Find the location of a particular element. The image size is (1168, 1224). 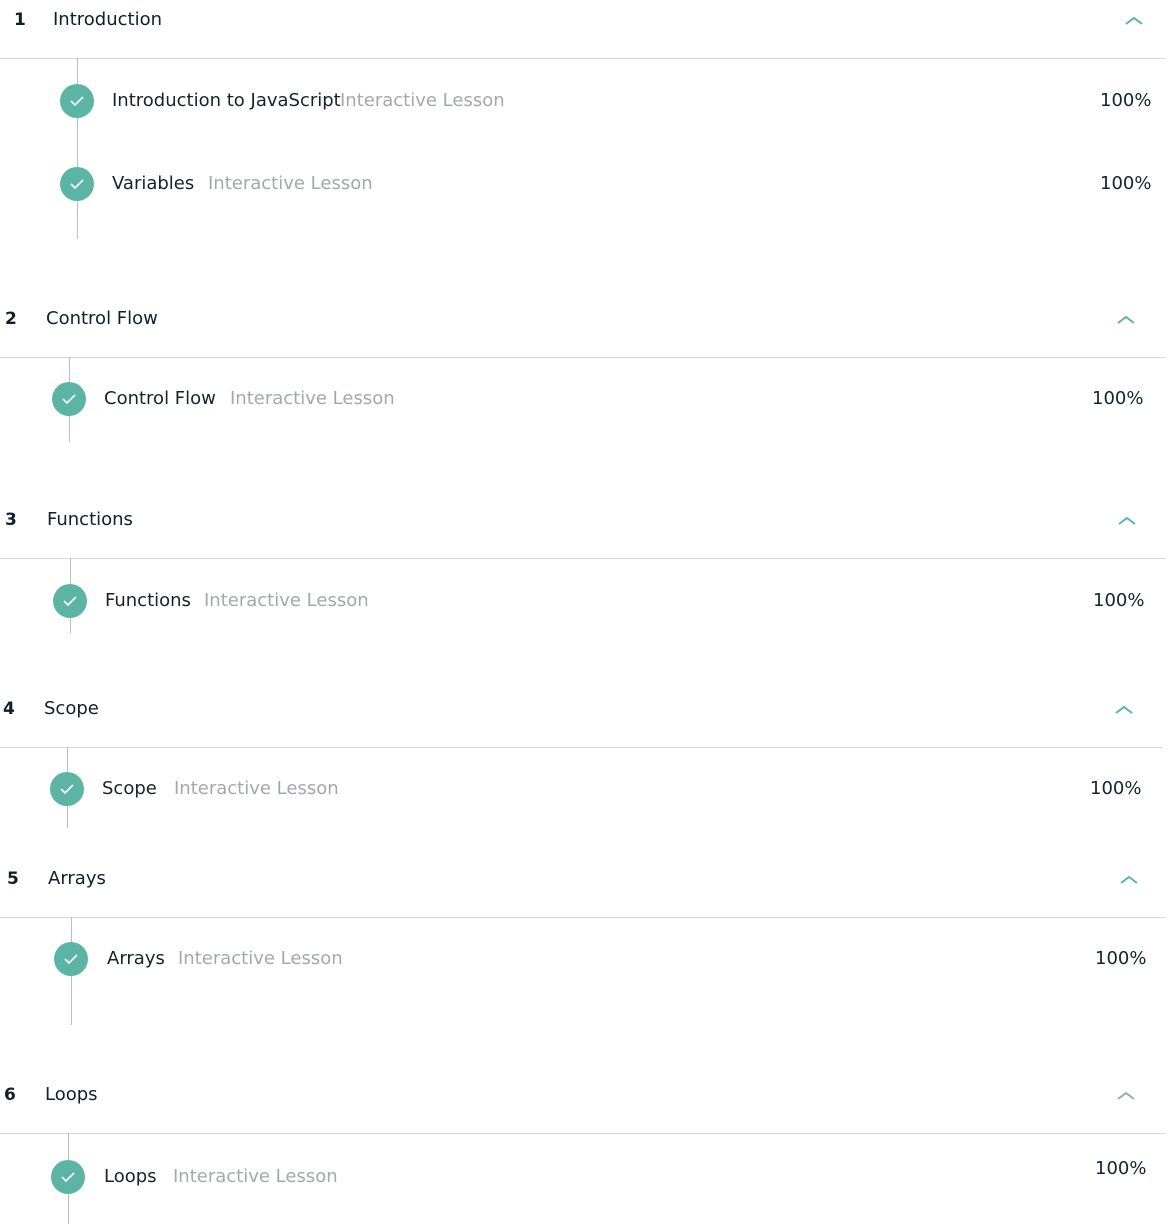

lesson-title: Variables is located at coordinates (153, 184).